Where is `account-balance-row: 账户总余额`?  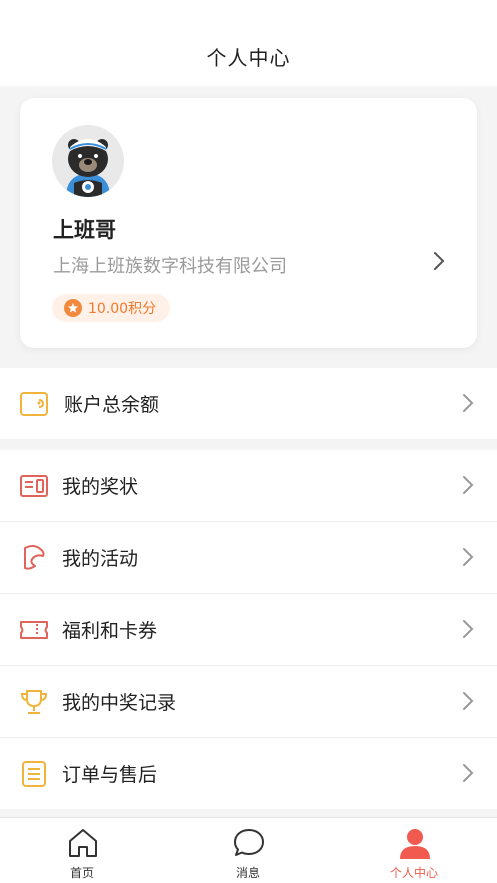 account-balance-row: 账户总余额 is located at coordinates (248, 403).